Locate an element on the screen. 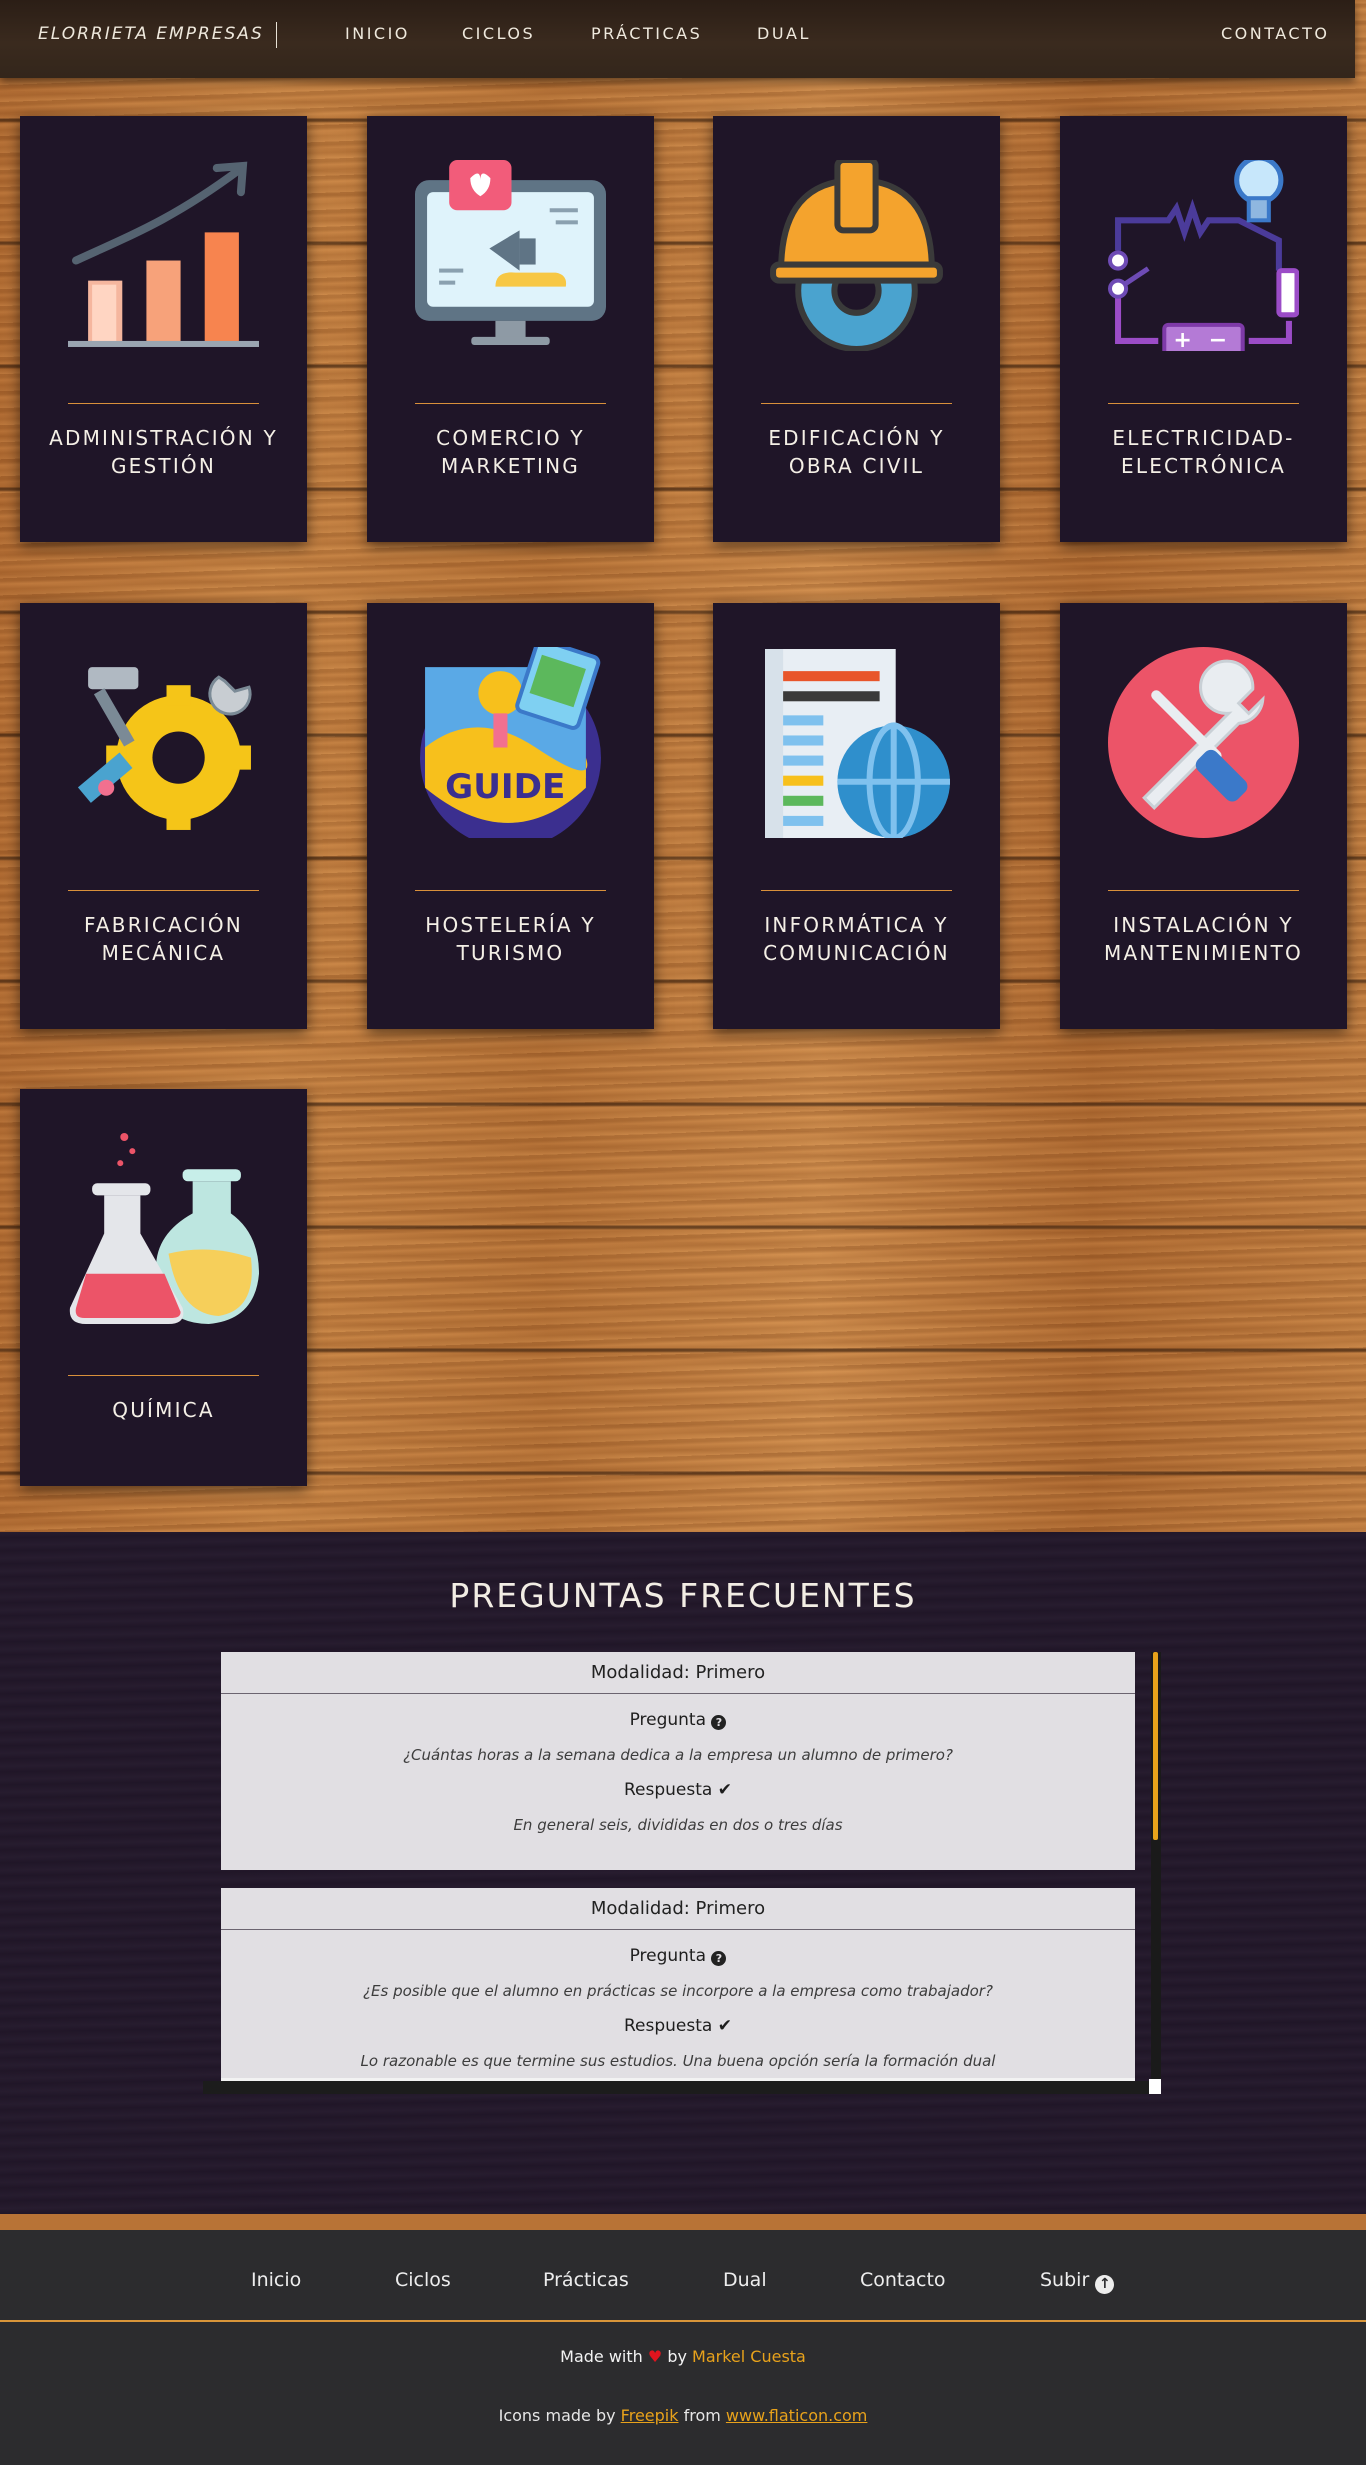  nav-dual: DUAL is located at coordinates (784, 34).